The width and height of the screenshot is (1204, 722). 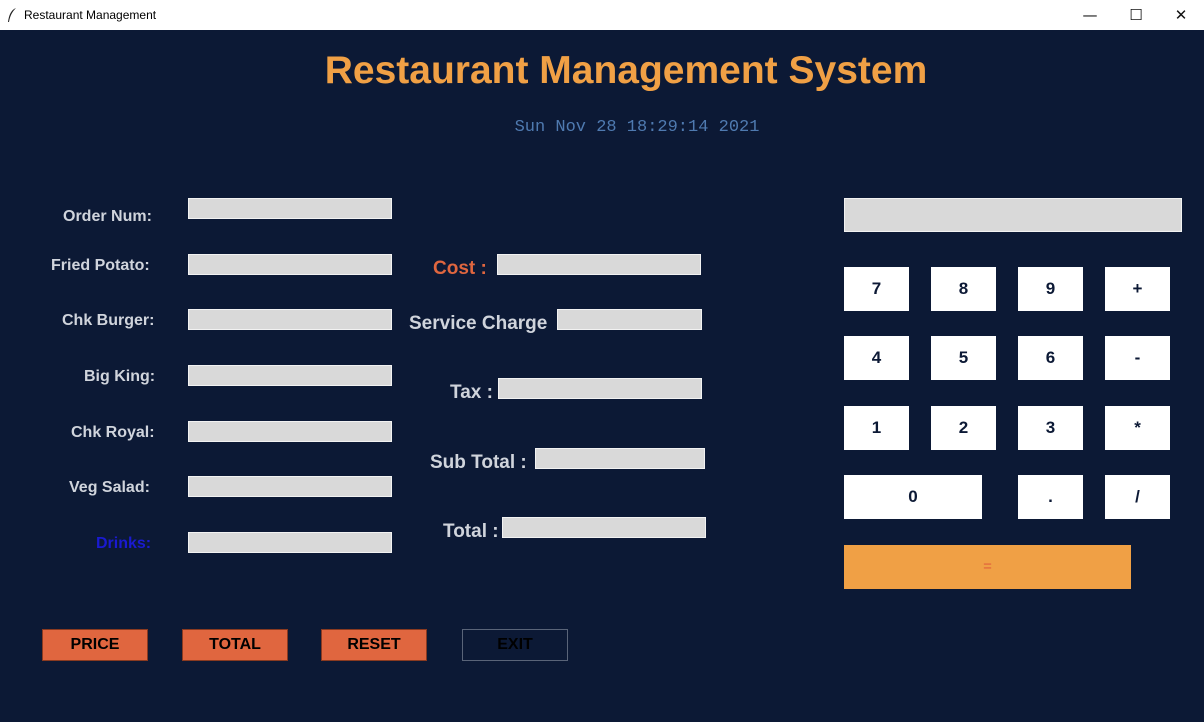 What do you see at coordinates (1136, 15) in the screenshot?
I see `maximize-button: ☐` at bounding box center [1136, 15].